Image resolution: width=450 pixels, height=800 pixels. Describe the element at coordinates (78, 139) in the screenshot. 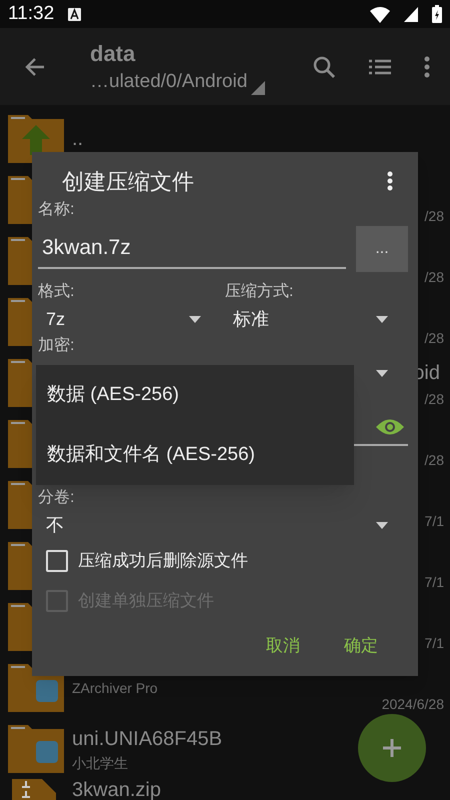

I see `file-name: ..` at that location.